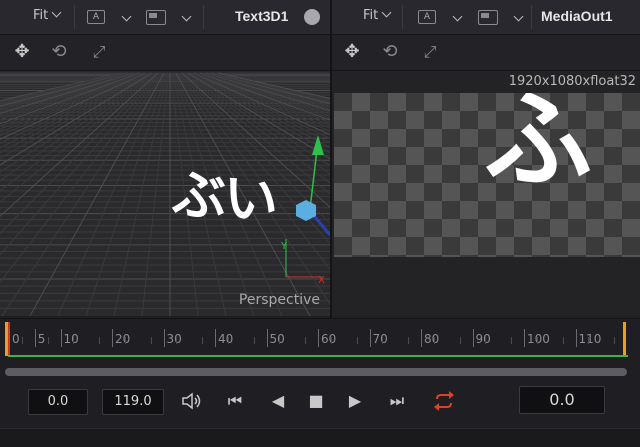 The image size is (640, 447). What do you see at coordinates (278, 401) in the screenshot?
I see `play-reverse-icon: ◀` at bounding box center [278, 401].